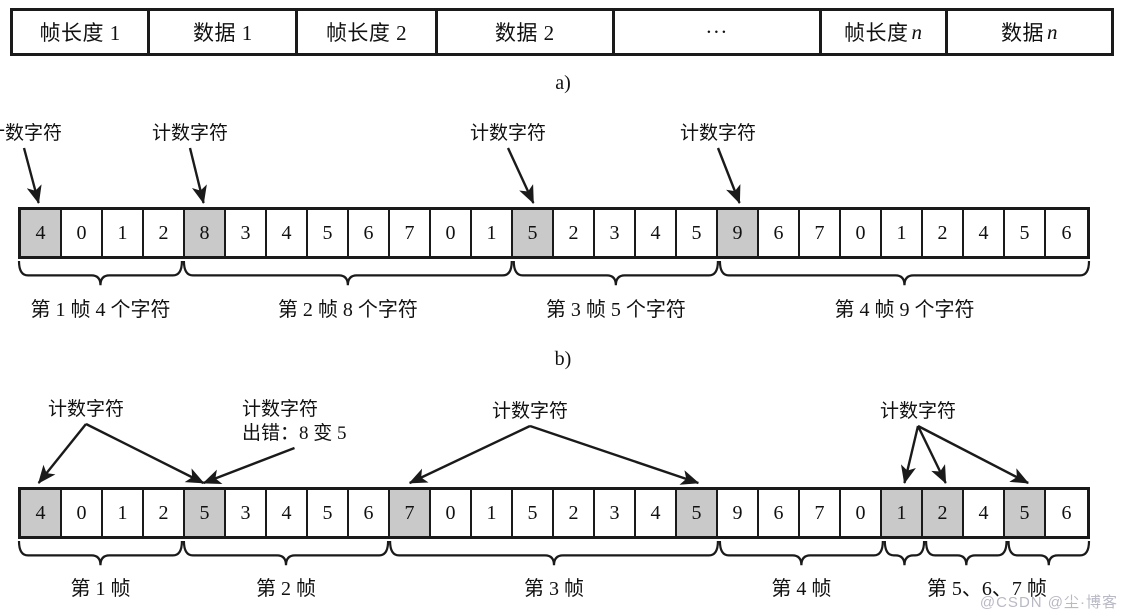 This screenshot has height=616, width=1126. I want to click on format-cell: 帧长度 1, so click(82, 32).